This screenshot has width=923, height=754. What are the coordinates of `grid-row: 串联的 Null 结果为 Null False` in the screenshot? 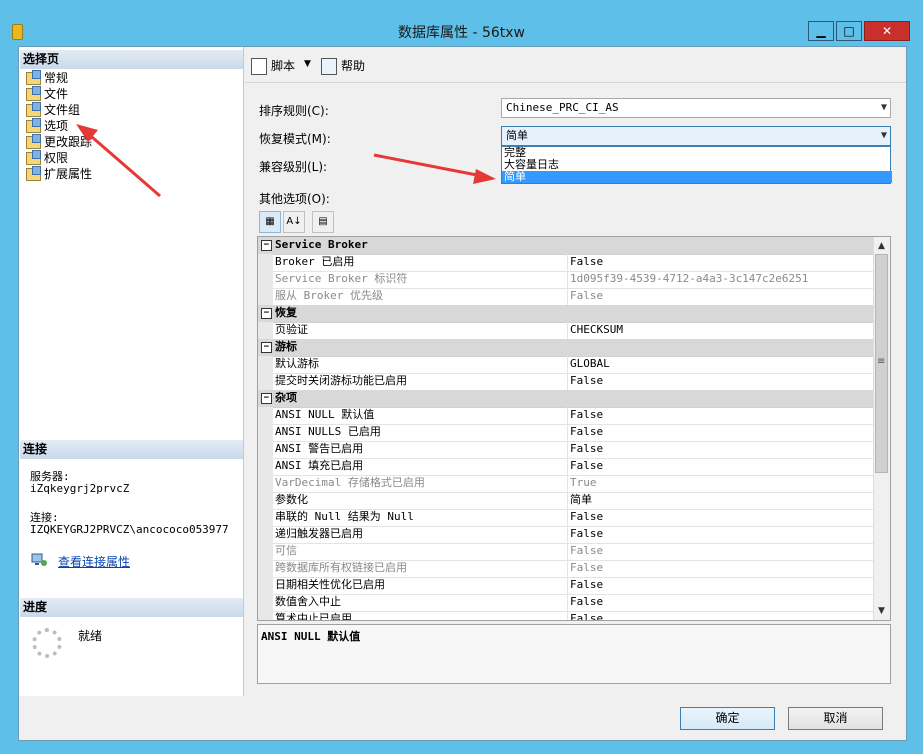 It's located at (566, 518).